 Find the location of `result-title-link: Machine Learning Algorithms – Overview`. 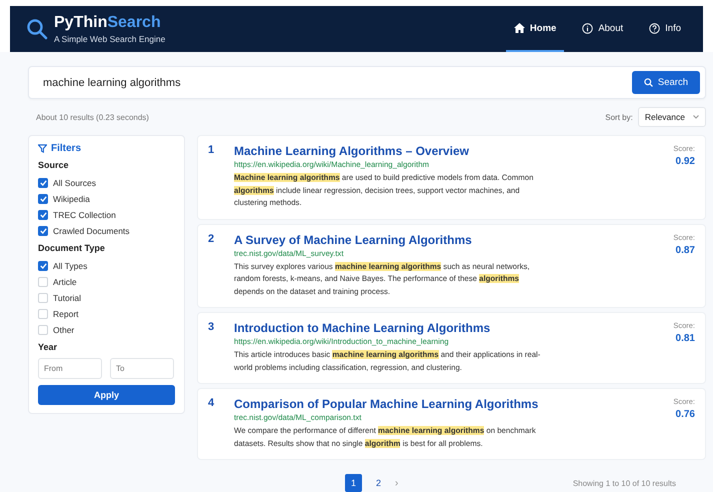

result-title-link: Machine Learning Algorithms – Overview is located at coordinates (391, 151).